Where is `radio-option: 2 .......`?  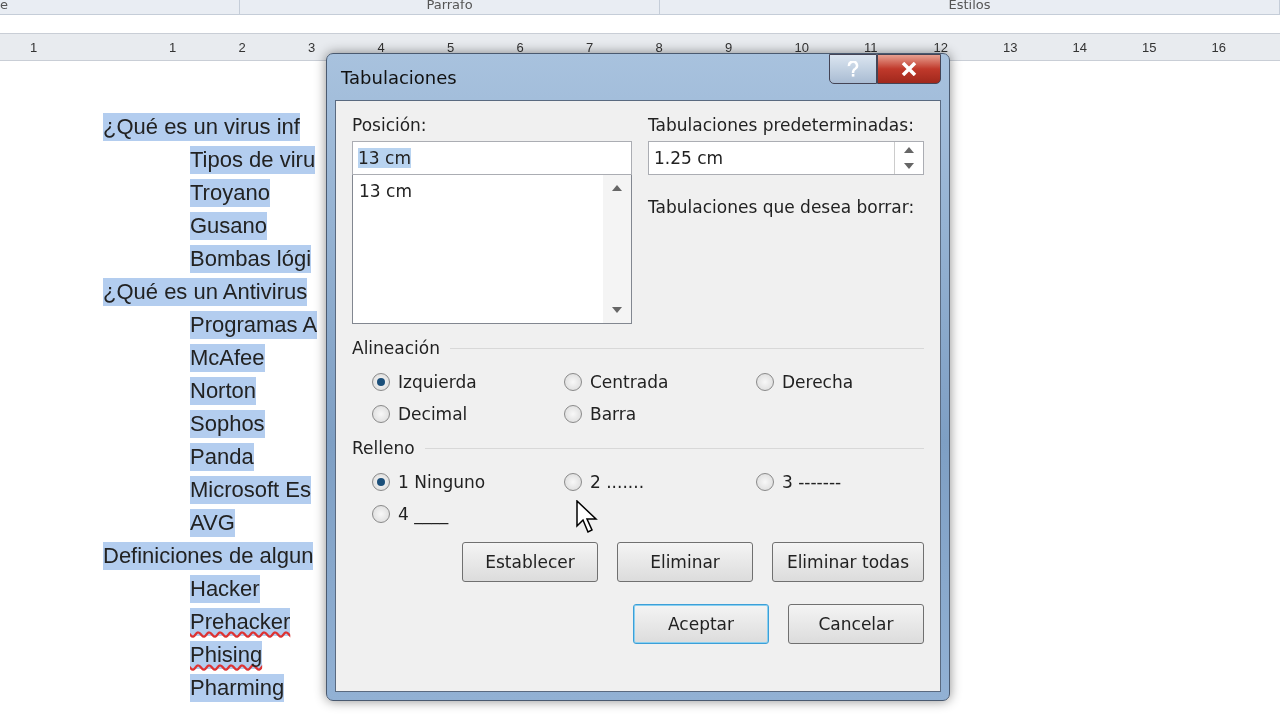
radio-option: 2 ....... is located at coordinates (660, 482).